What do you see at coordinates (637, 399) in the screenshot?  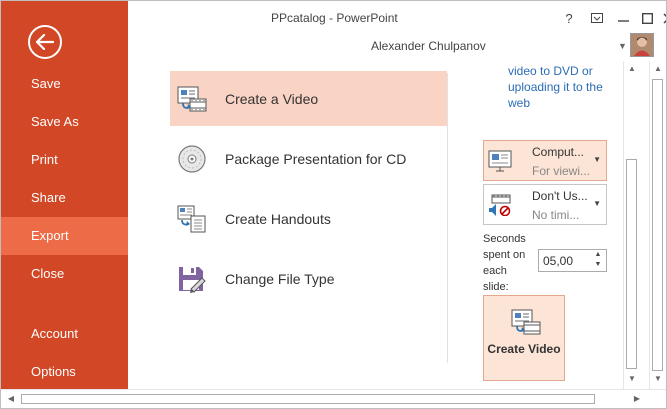 I see `scroll-right-icon: ▶` at bounding box center [637, 399].